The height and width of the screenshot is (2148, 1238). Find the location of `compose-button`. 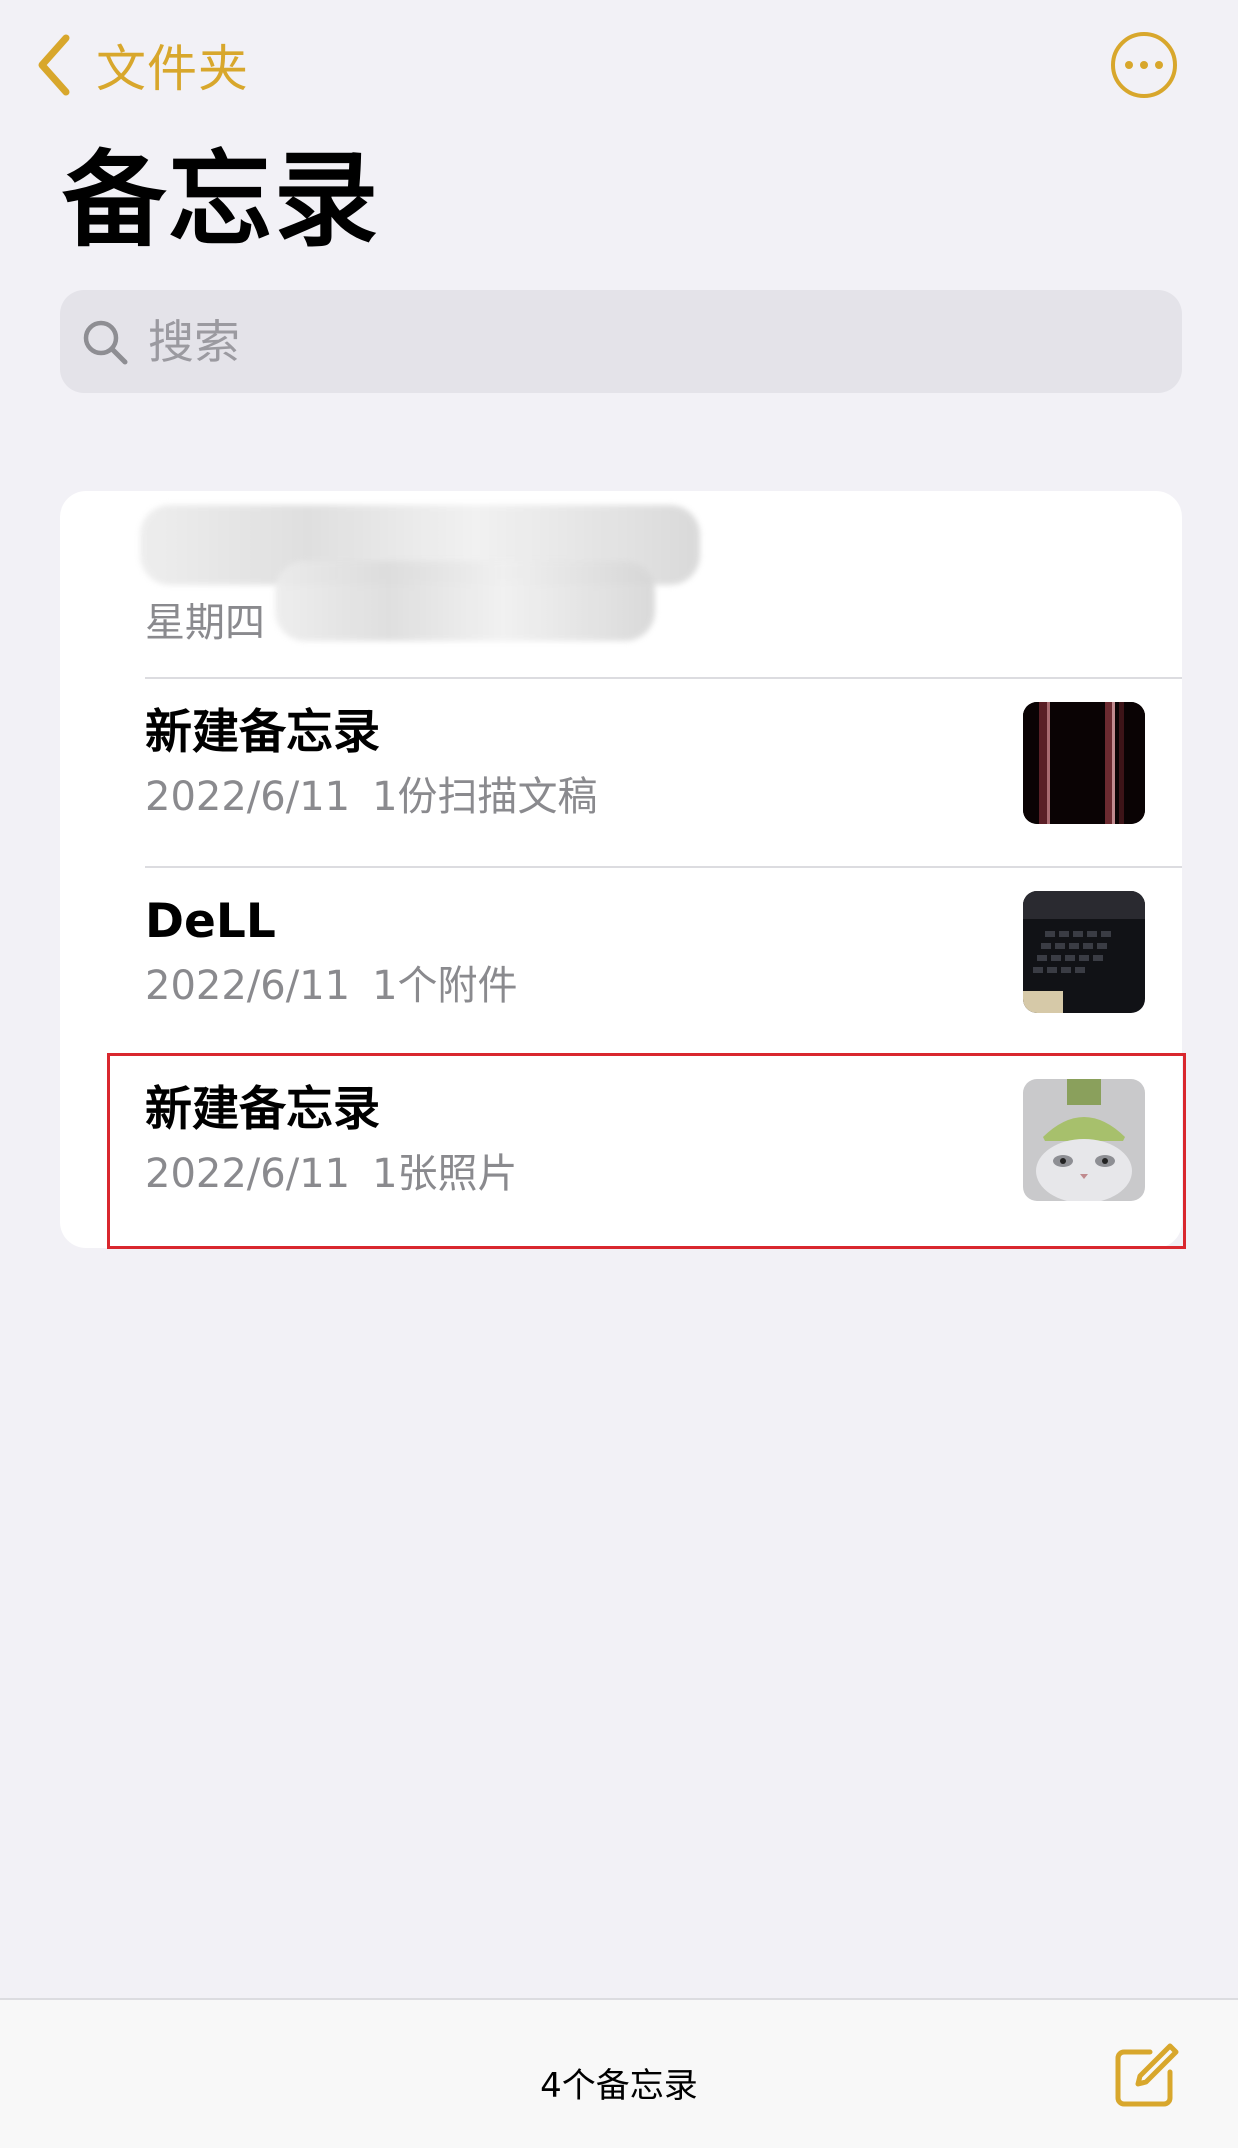

compose-button is located at coordinates (1146, 2076).